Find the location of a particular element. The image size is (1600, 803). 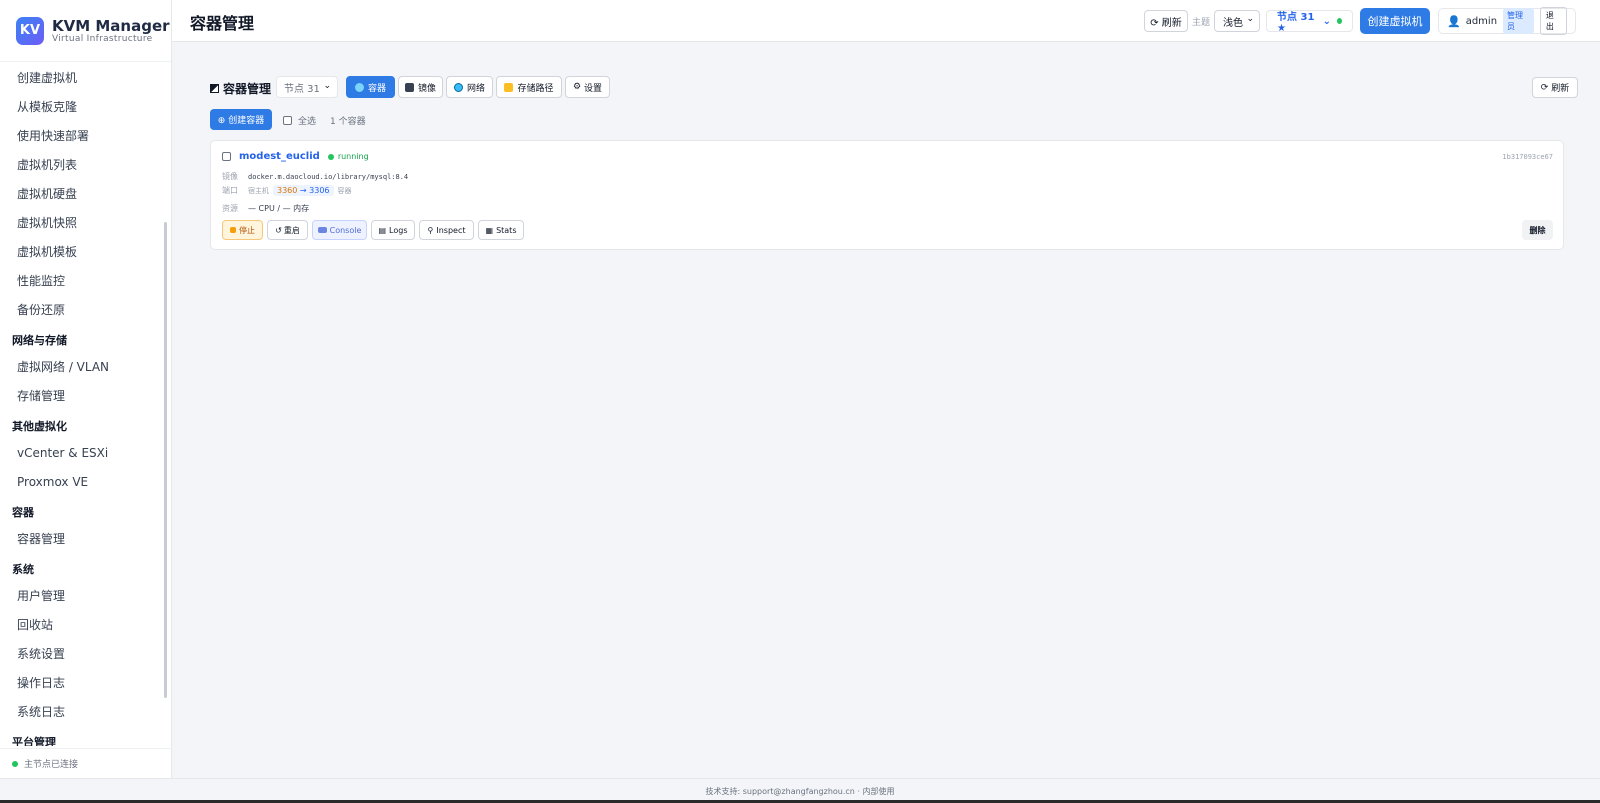

node-select: 节点 31 ⌄ is located at coordinates (307, 87).